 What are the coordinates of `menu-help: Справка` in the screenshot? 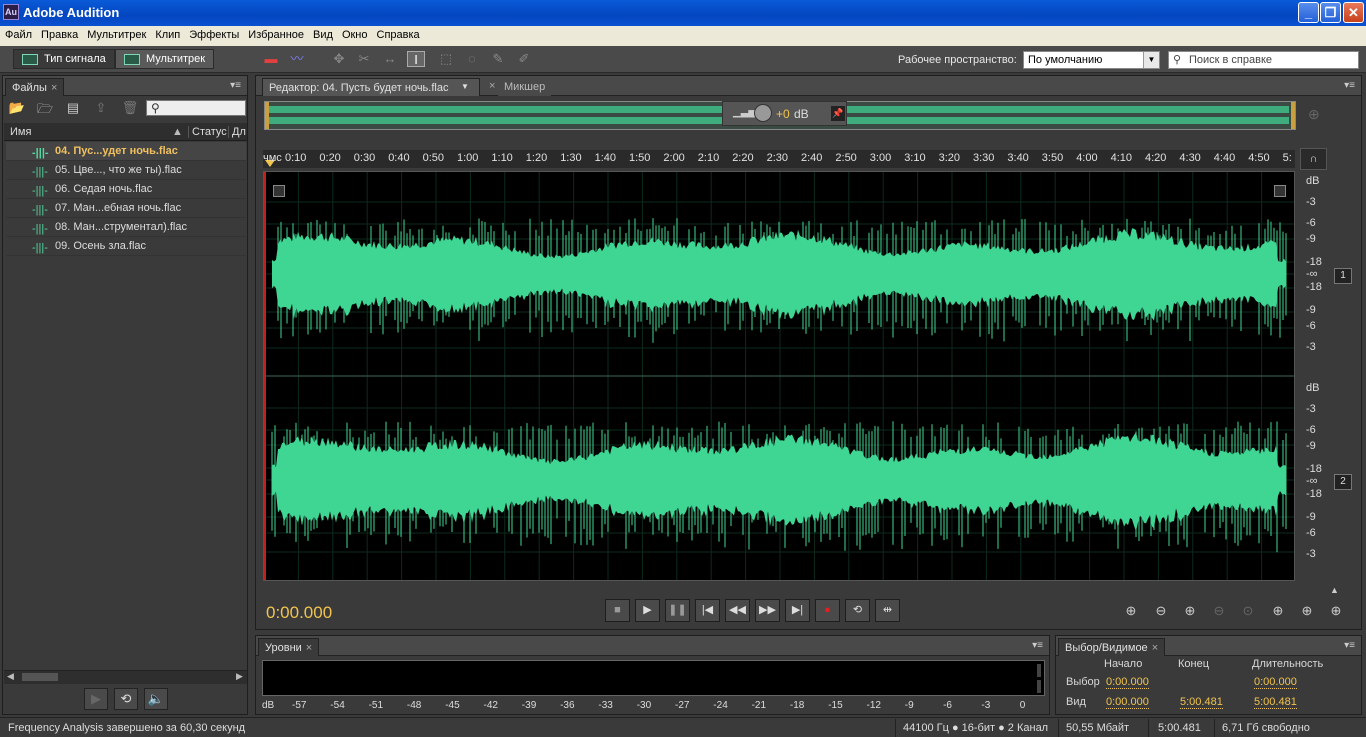 It's located at (398, 33).